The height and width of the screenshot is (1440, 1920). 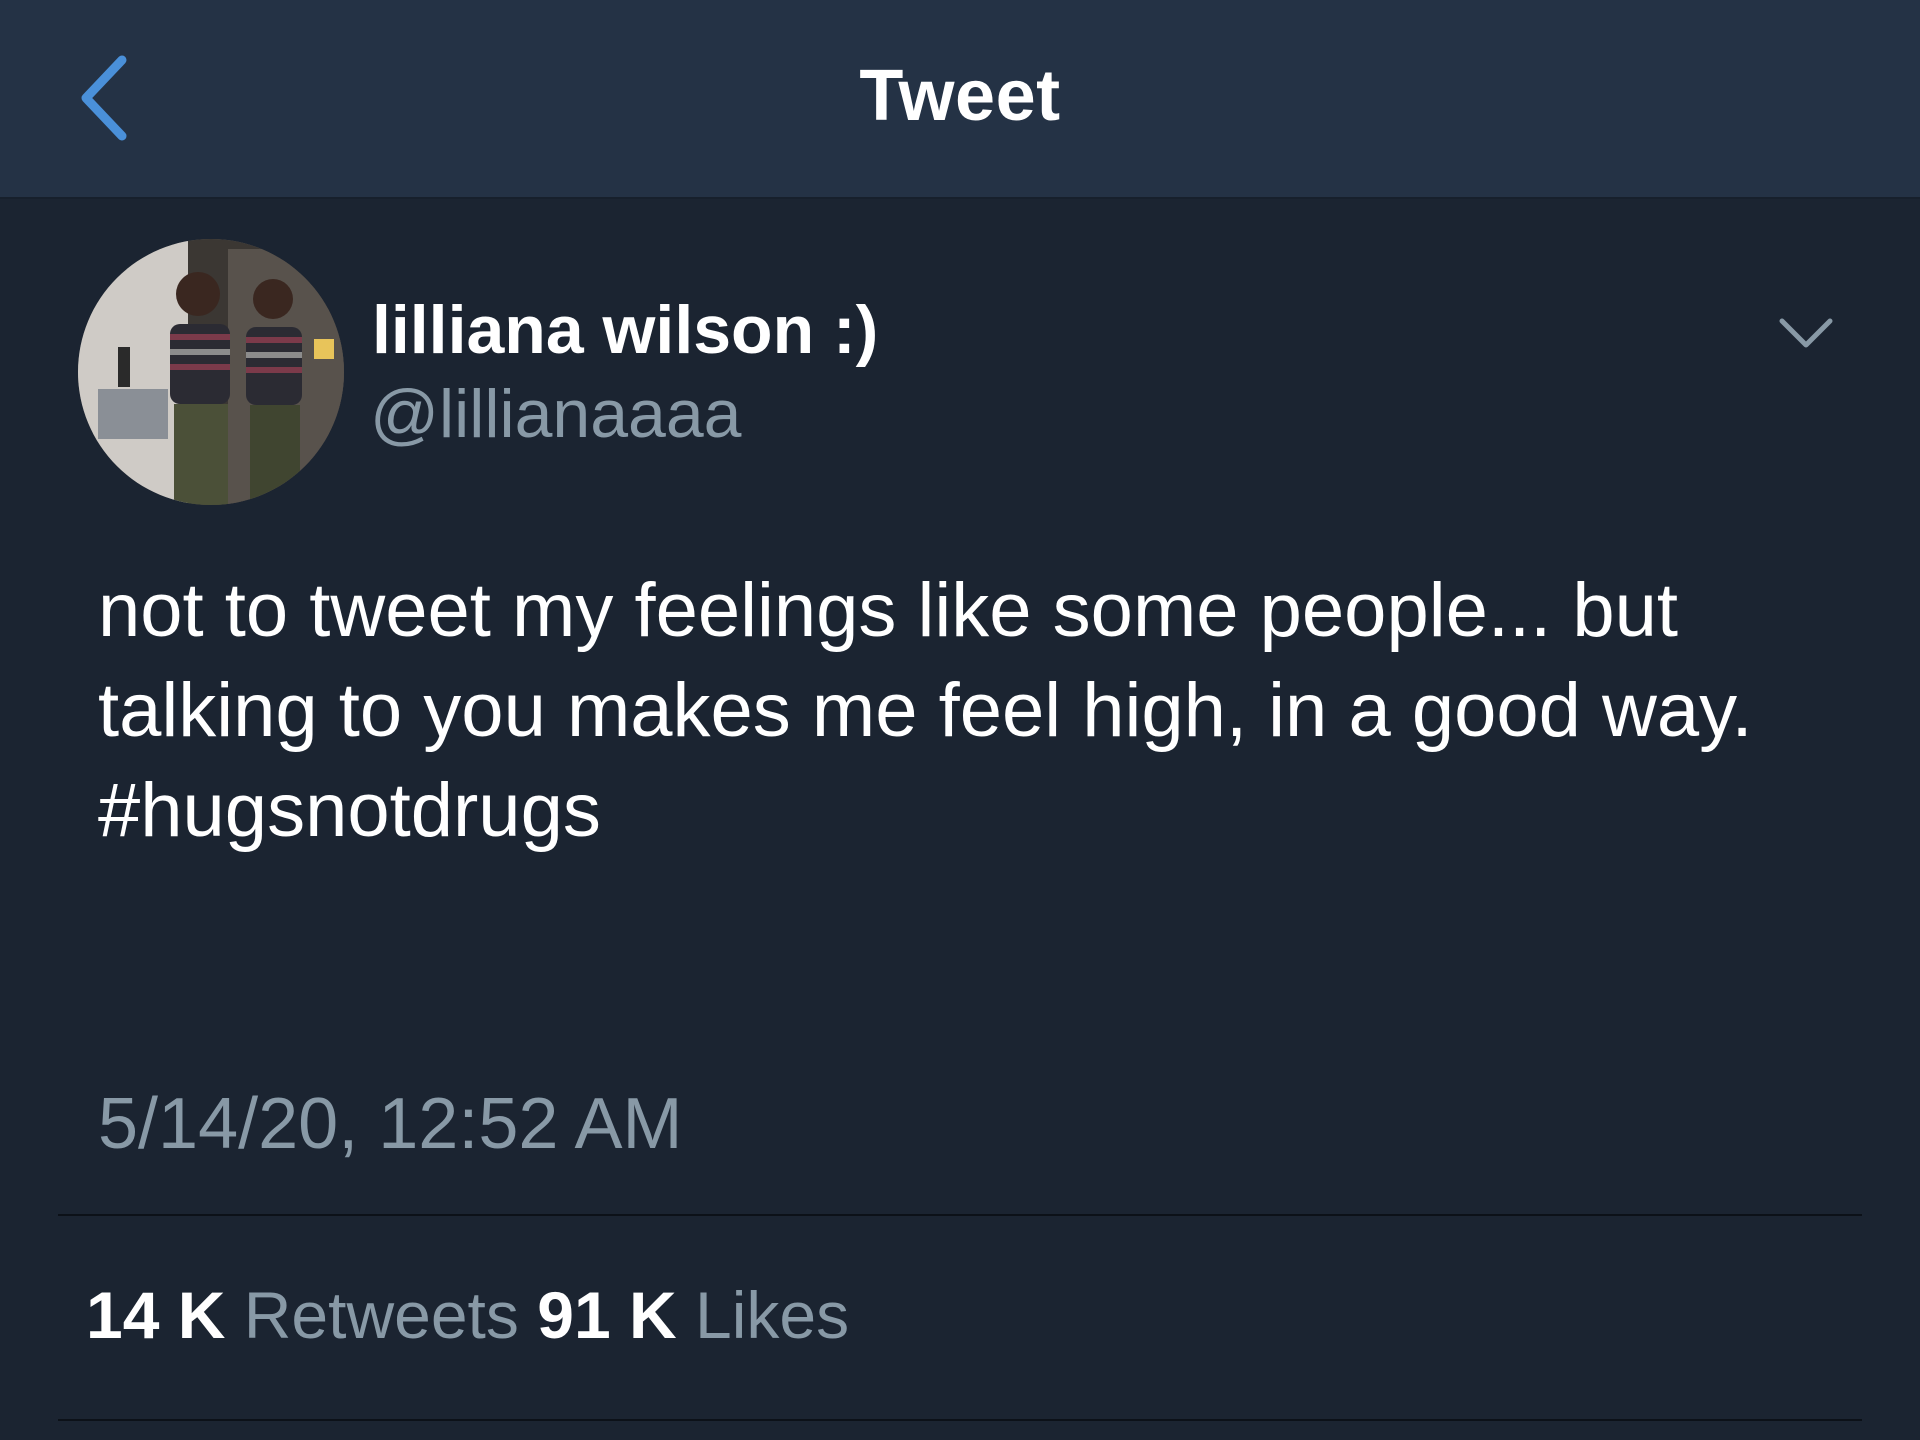 What do you see at coordinates (693, 1315) in the screenshot?
I see `likes-stat: 91 K Likes` at bounding box center [693, 1315].